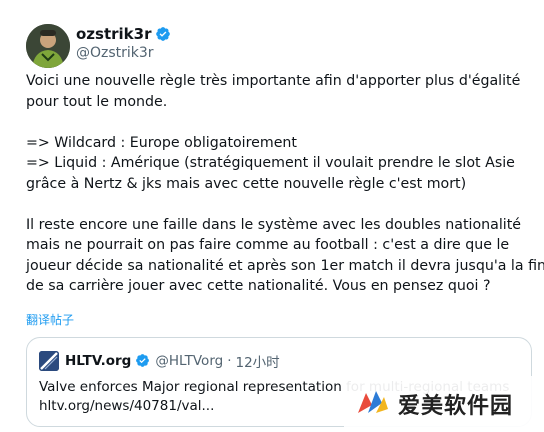  I want to click on translate-post-link: 翻译帖子, so click(50, 319).